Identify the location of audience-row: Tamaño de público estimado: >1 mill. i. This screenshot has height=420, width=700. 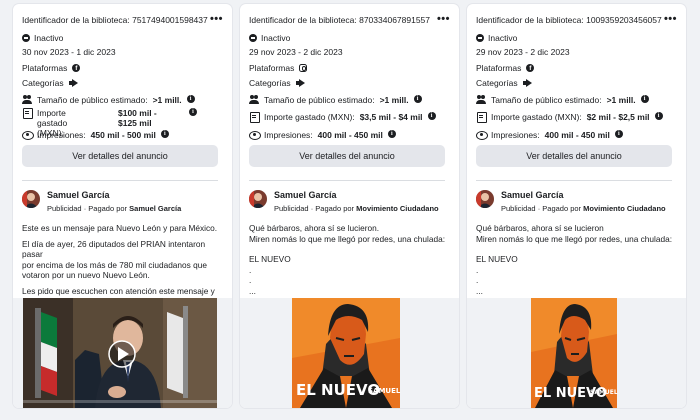
(562, 100).